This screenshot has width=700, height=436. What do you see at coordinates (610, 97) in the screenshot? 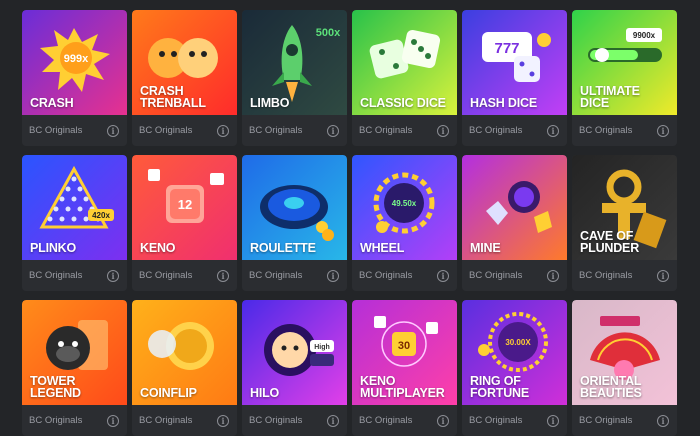
I see `game-title: ULTIMATE DICE` at bounding box center [610, 97].